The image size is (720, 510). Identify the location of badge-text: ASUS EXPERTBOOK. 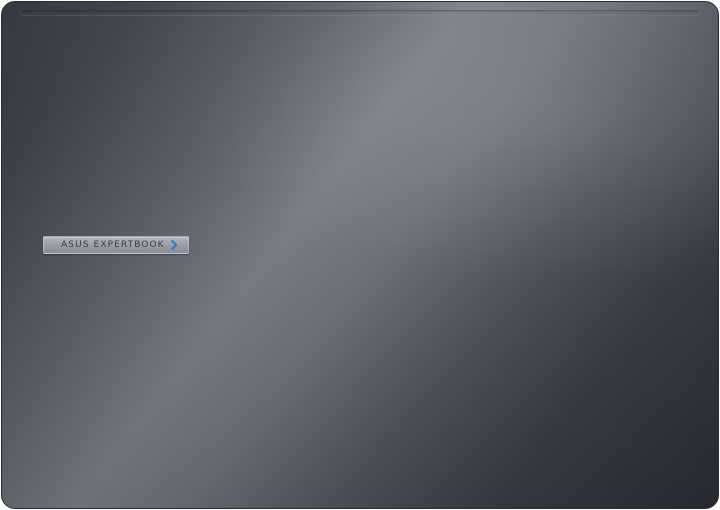
(113, 245).